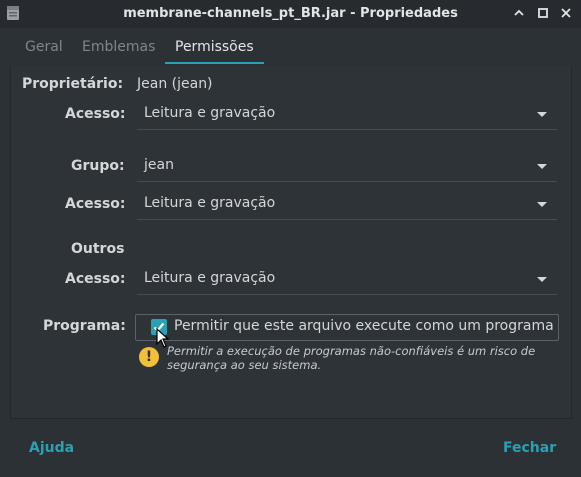 Image resolution: width=581 pixels, height=477 pixels. Describe the element at coordinates (175, 84) in the screenshot. I see `owner-value: Jean (jean)` at that location.